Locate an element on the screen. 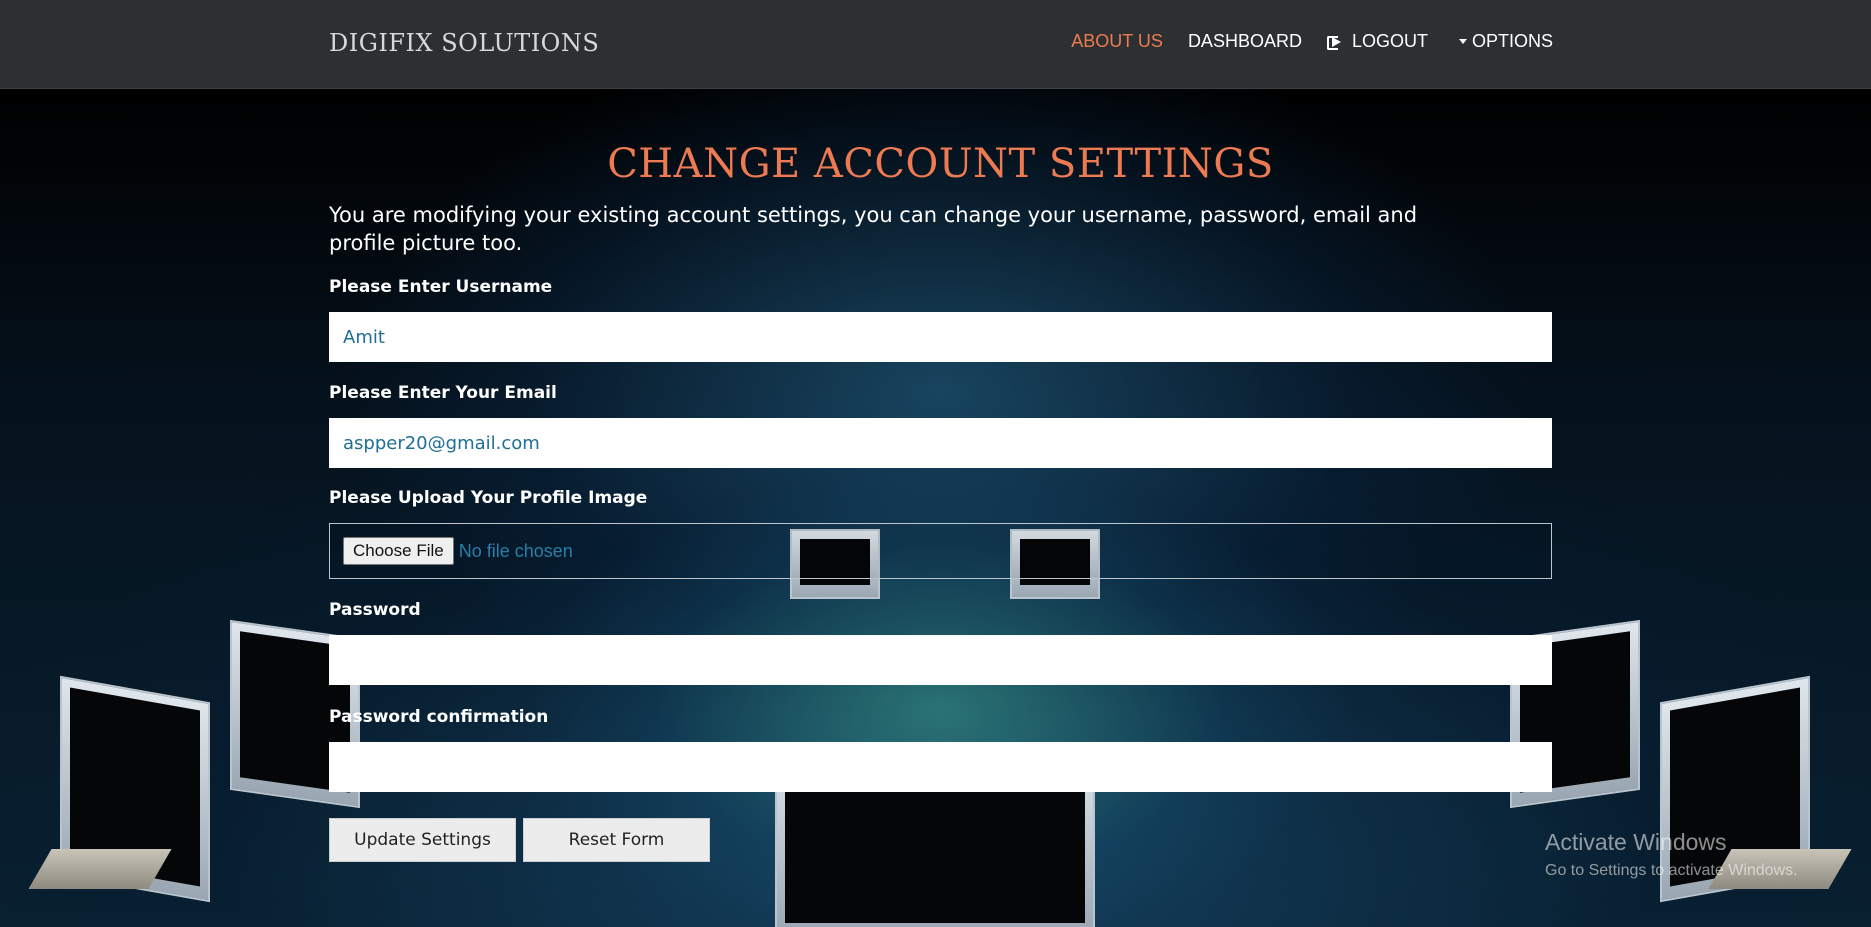 The image size is (1871, 927). password-label: Password is located at coordinates (375, 610).